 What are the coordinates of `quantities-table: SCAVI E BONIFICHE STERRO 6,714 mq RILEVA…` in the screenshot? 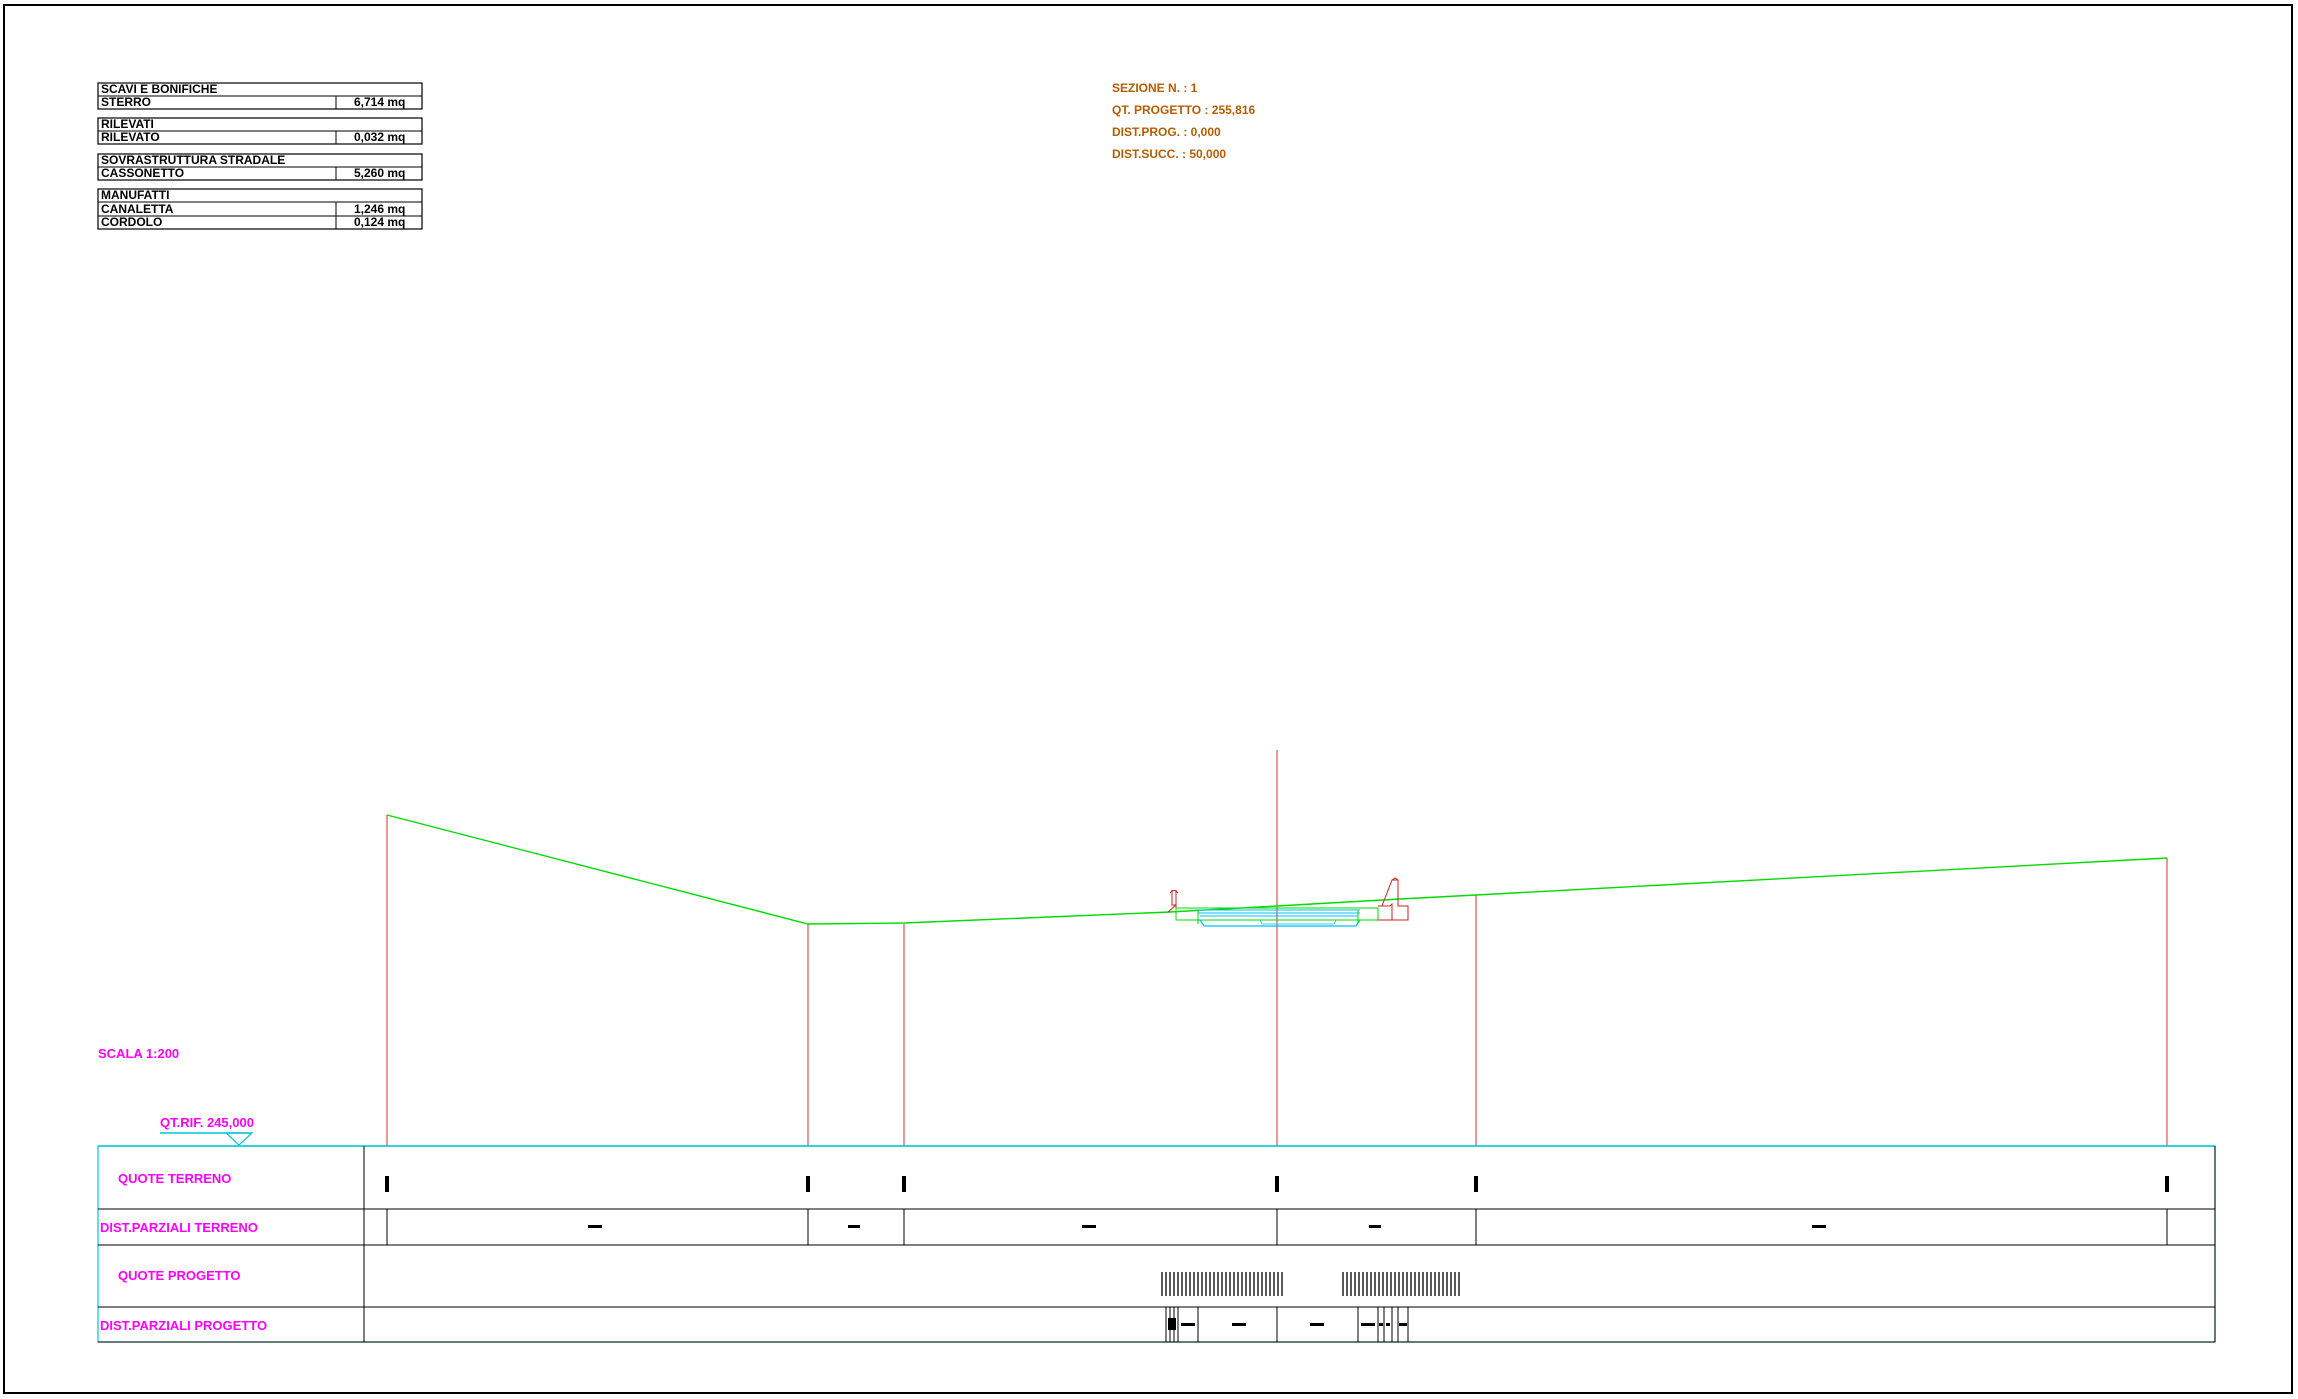 It's located at (260, 156).